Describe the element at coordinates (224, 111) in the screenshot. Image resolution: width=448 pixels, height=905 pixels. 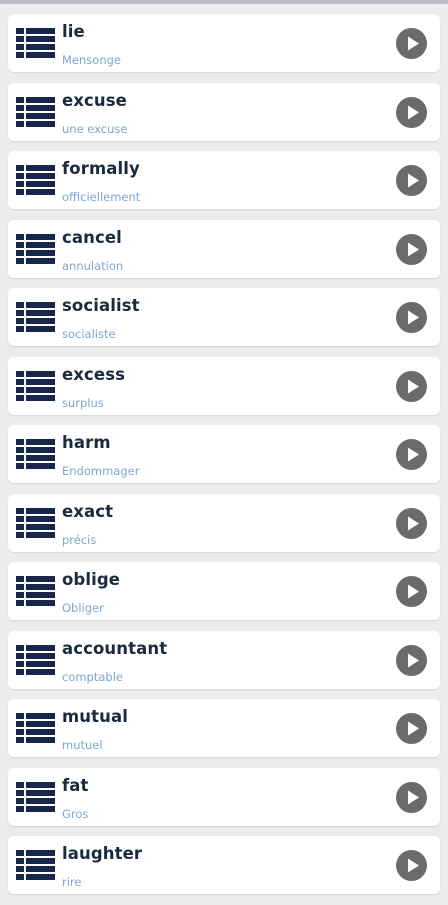
I see `vocab-card: excuse une excuse` at that location.